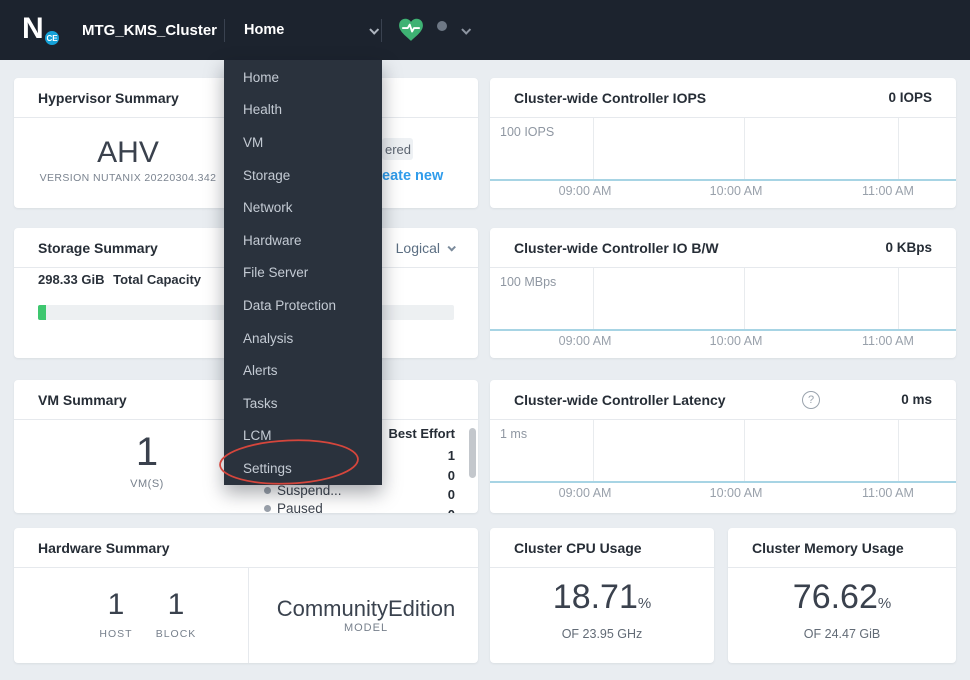  What do you see at coordinates (616, 247) in the screenshot?
I see `card-title: Cluster-wide Controller IO B/W` at bounding box center [616, 247].